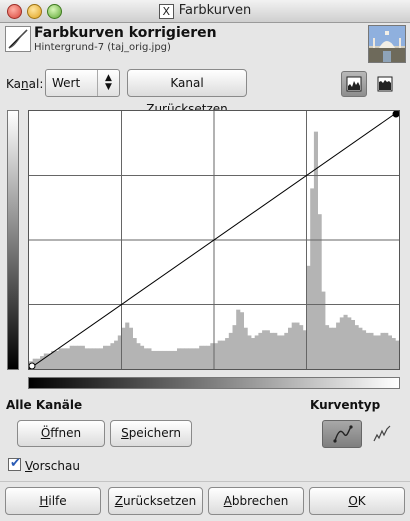  Describe the element at coordinates (18, 39) in the screenshot. I see `curves-tool-icon` at that location.